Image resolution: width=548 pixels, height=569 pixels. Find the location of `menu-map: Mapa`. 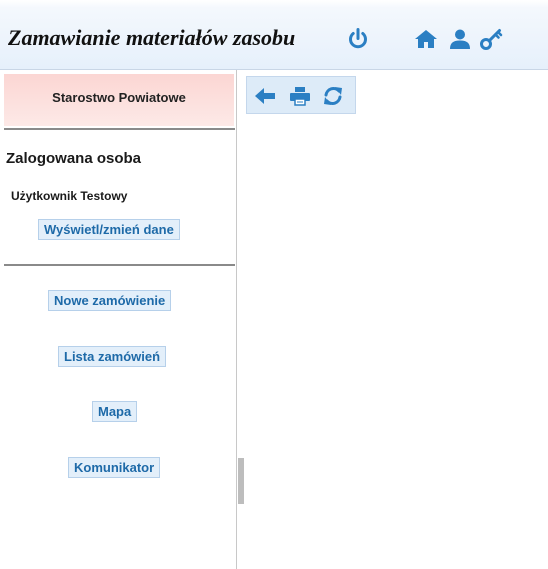

menu-map: Mapa is located at coordinates (115, 411).